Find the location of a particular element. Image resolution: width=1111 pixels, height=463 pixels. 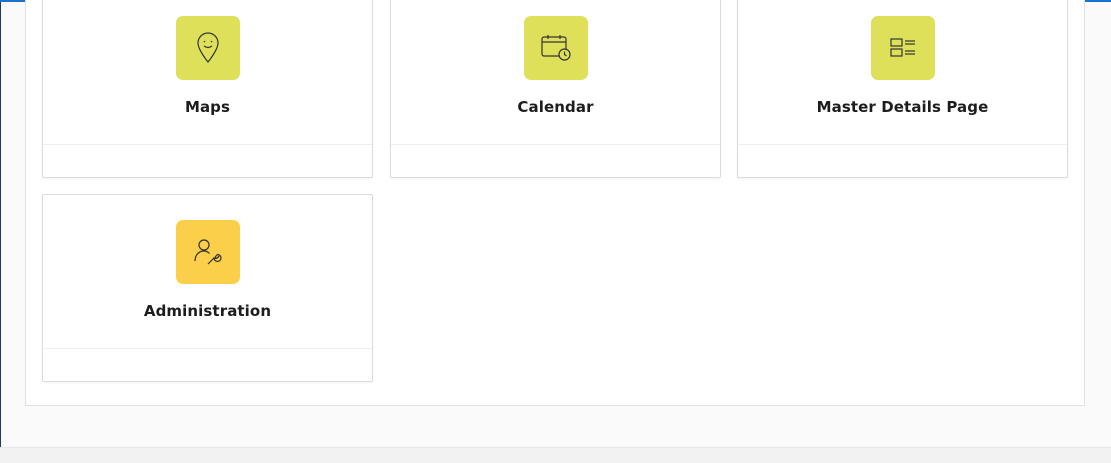

calendar-clock-icon is located at coordinates (555, 48).